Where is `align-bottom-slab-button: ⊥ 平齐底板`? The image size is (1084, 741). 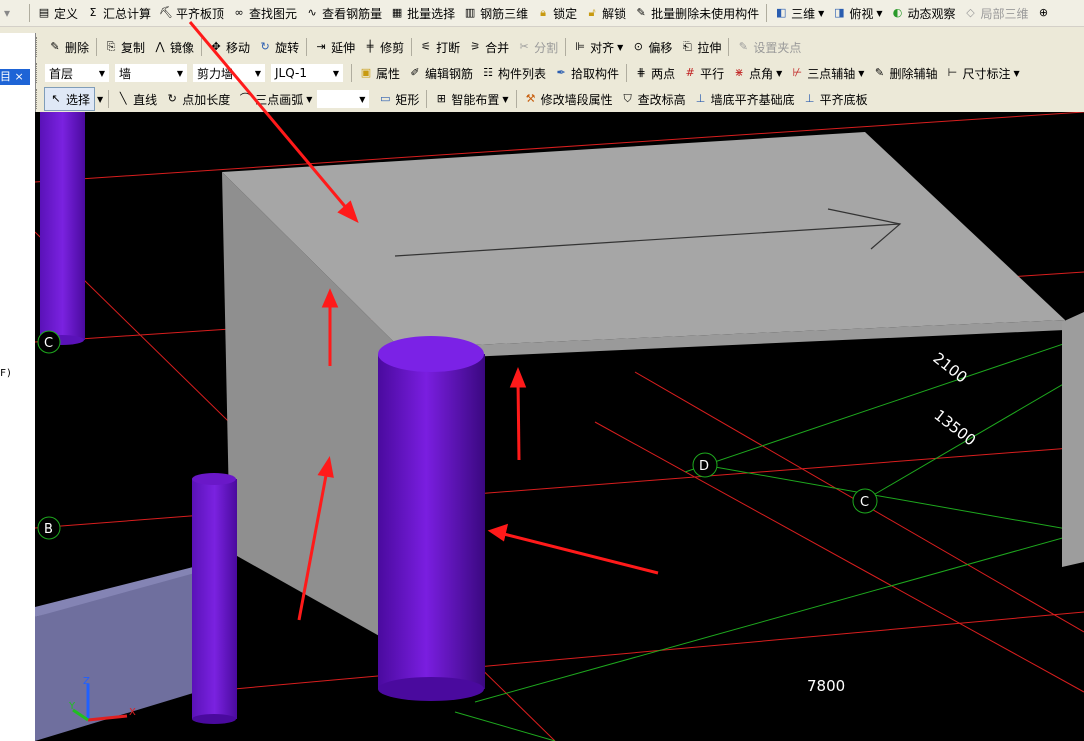 align-bottom-slab-button: ⊥ 平齐底板 is located at coordinates (835, 99).